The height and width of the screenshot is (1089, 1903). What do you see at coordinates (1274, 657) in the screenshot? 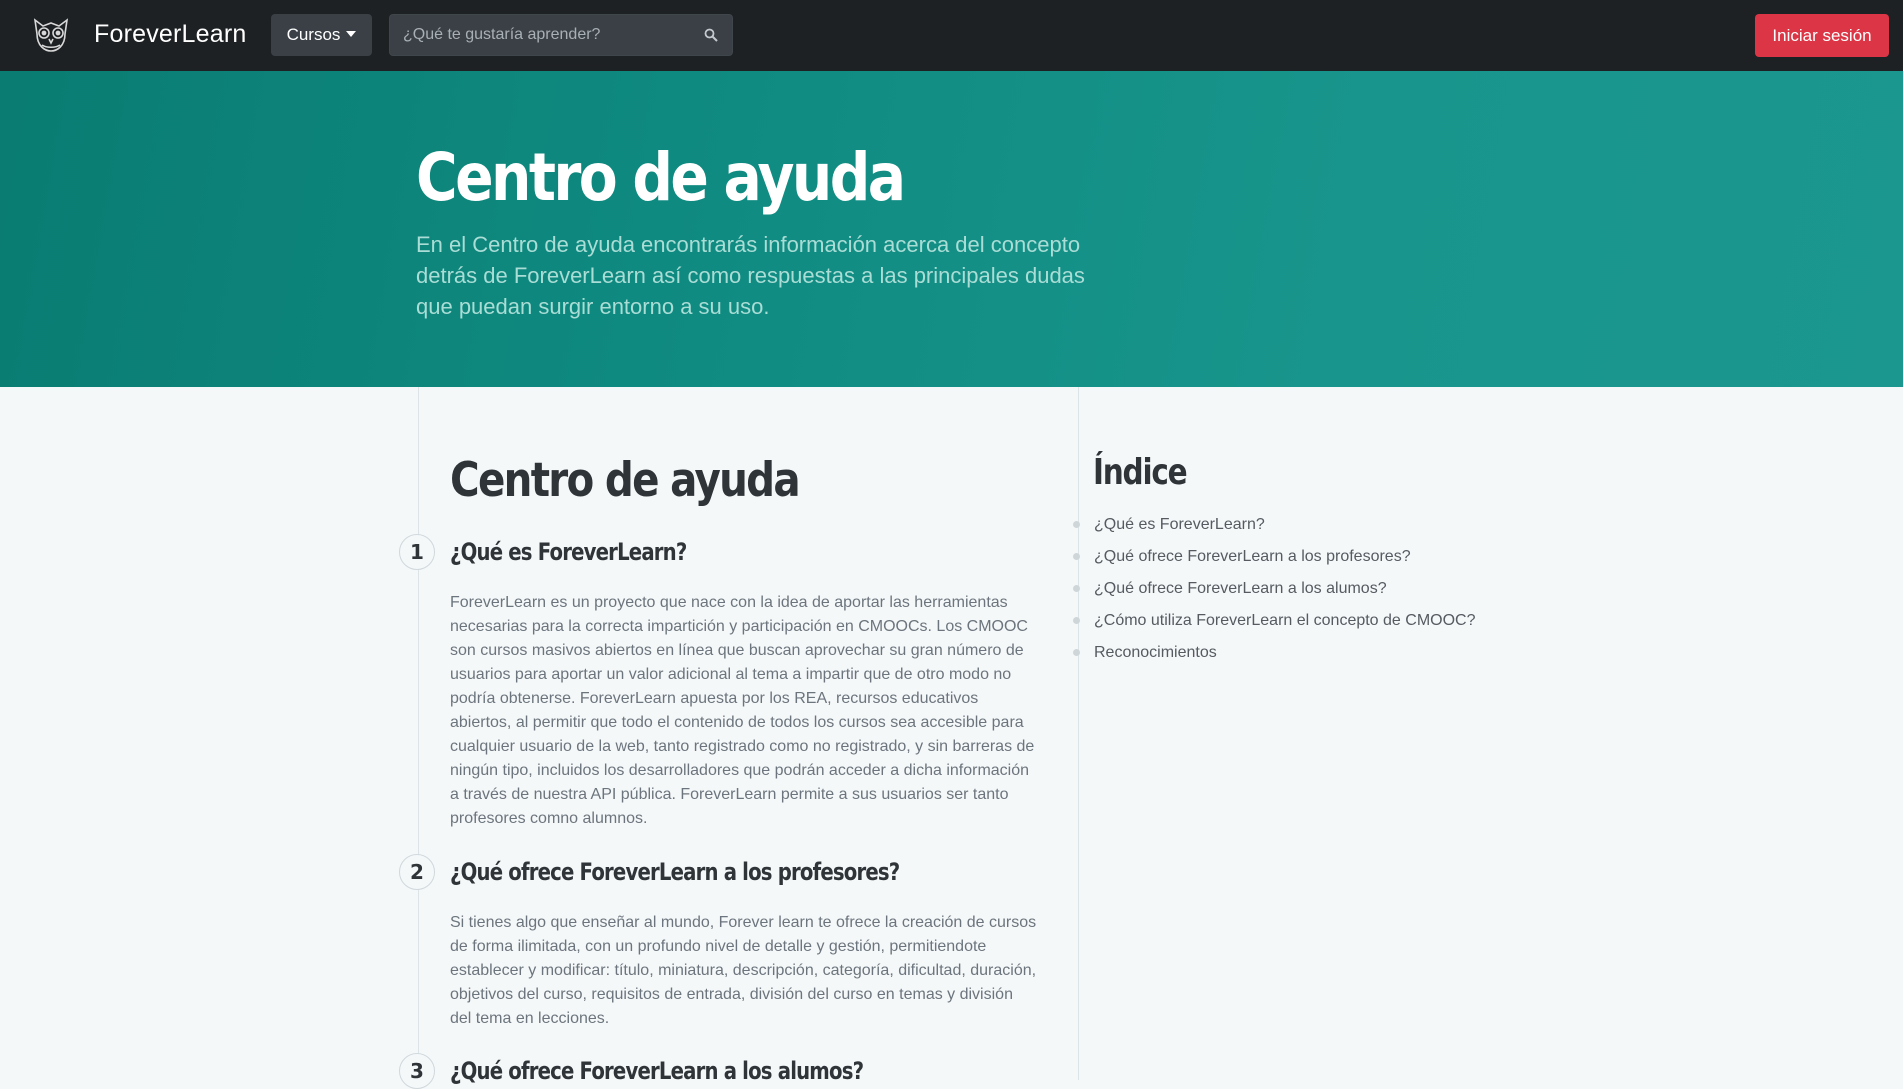
I see `toc-item: Reconocimientos` at bounding box center [1274, 657].